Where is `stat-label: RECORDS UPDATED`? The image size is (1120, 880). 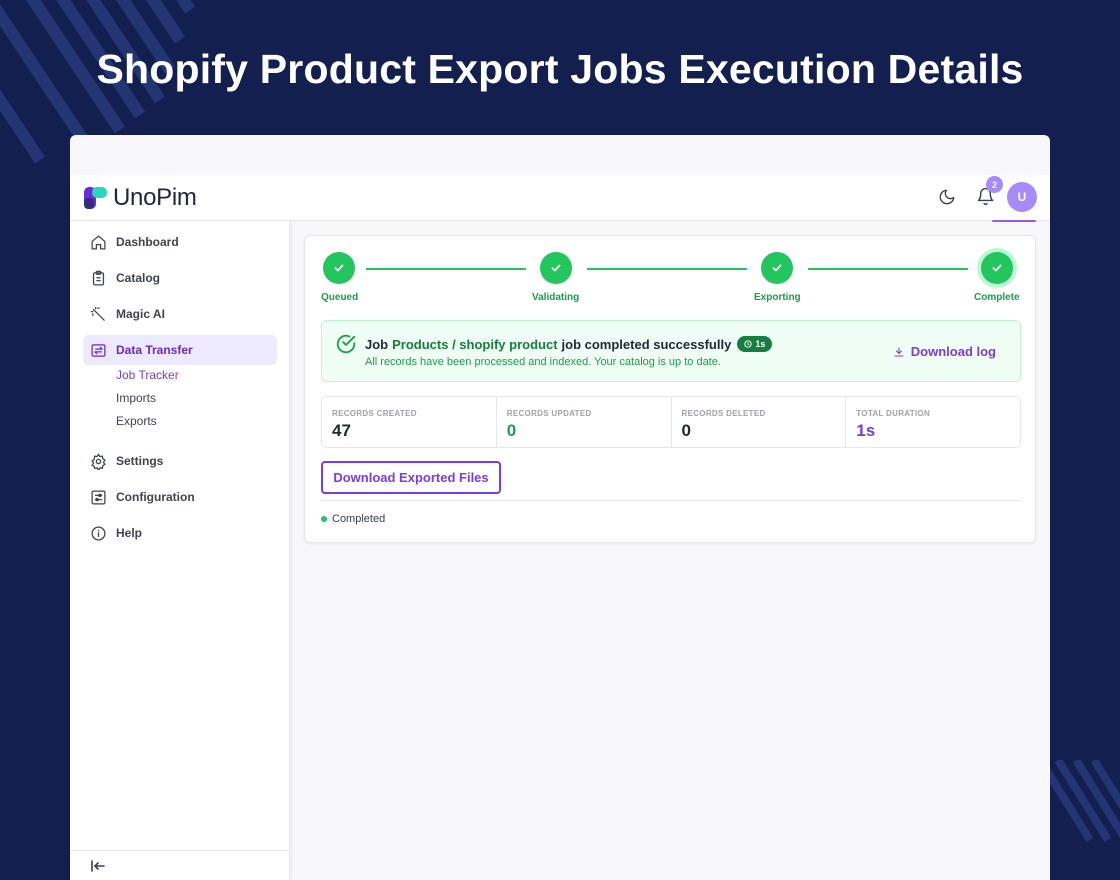 stat-label: RECORDS UPDATED is located at coordinates (549, 413).